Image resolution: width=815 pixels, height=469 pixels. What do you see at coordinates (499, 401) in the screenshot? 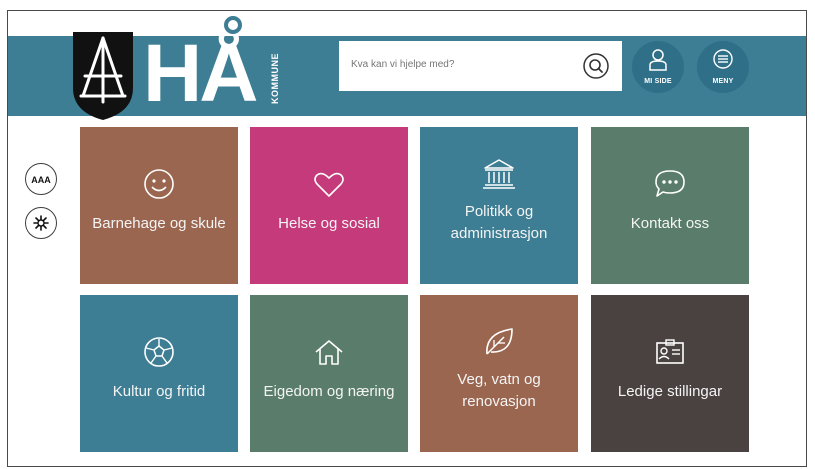
I see `tile-label-line2: renovasjon` at bounding box center [499, 401].